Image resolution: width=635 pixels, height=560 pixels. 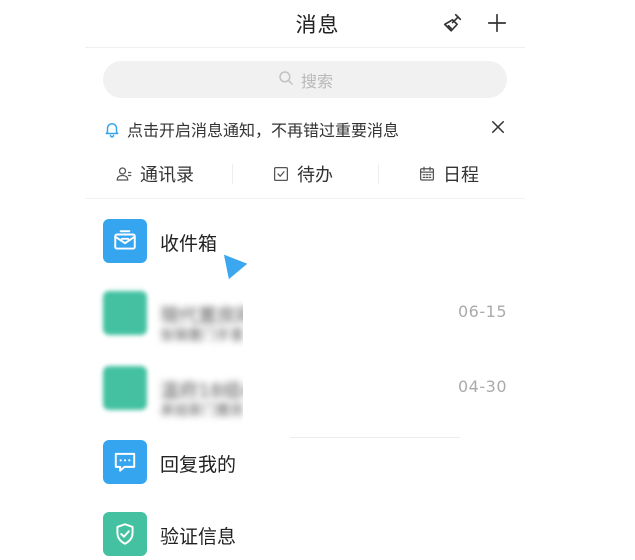 What do you see at coordinates (124, 174) in the screenshot?
I see `contacts-icon` at bounding box center [124, 174].